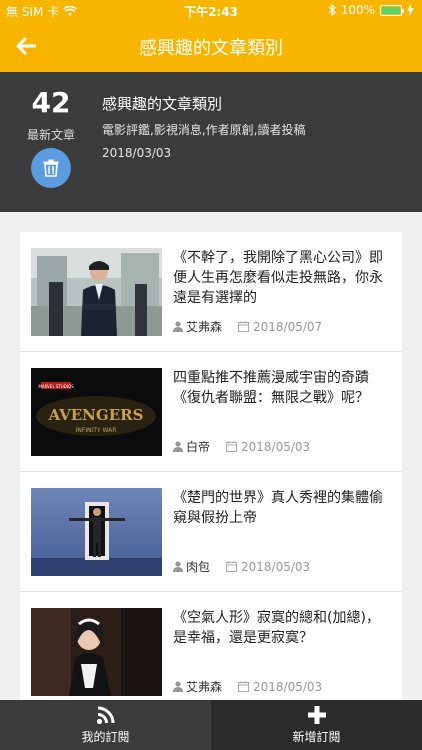  Describe the element at coordinates (410, 10) in the screenshot. I see `charging-icon` at that location.